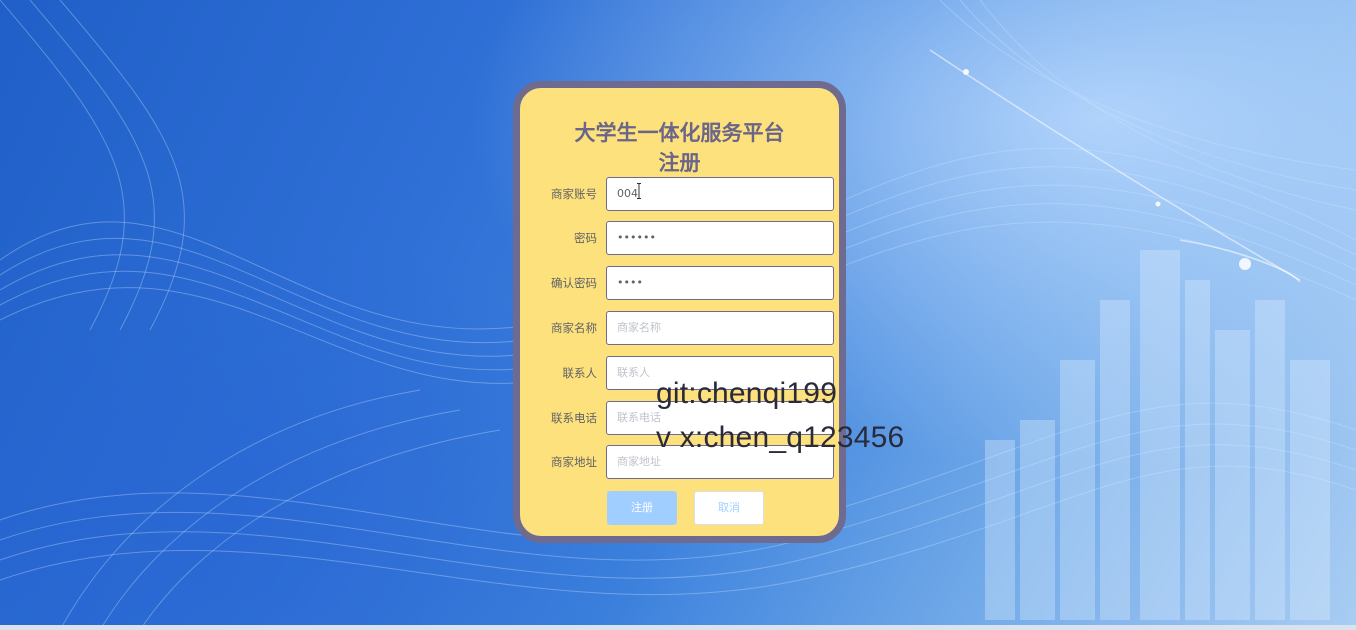 The width and height of the screenshot is (1356, 630). What do you see at coordinates (679, 133) in the screenshot?
I see `platform-title: 大学生一体化服务平台` at bounding box center [679, 133].